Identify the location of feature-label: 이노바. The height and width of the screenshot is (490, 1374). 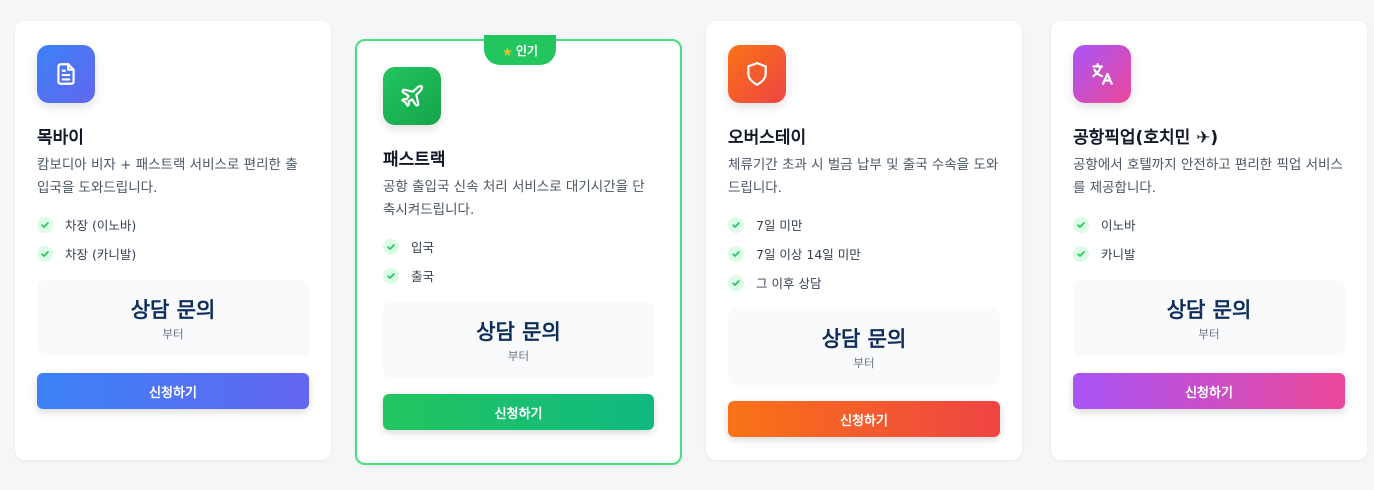
(1118, 225).